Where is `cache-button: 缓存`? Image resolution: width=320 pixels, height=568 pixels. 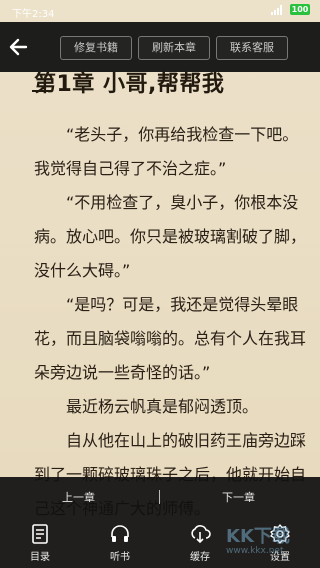 cache-button: 缓存 is located at coordinates (200, 543).